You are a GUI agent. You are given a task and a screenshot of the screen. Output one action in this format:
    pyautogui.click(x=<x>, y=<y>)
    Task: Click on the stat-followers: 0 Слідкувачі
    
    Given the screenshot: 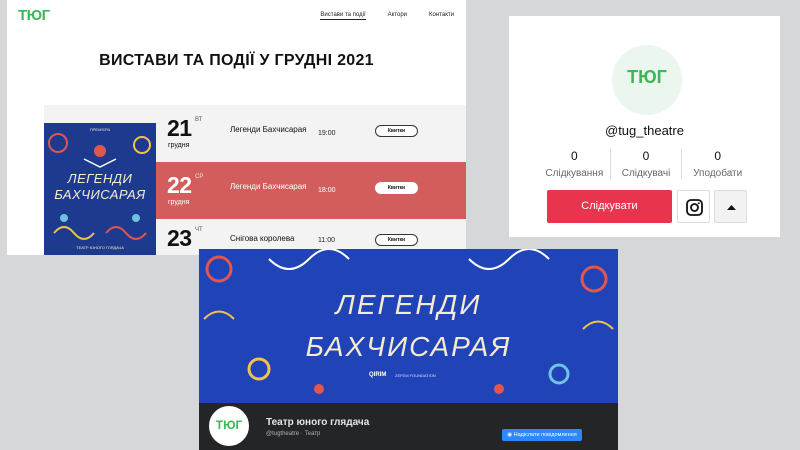 What is the action you would take?
    pyautogui.click(x=647, y=164)
    